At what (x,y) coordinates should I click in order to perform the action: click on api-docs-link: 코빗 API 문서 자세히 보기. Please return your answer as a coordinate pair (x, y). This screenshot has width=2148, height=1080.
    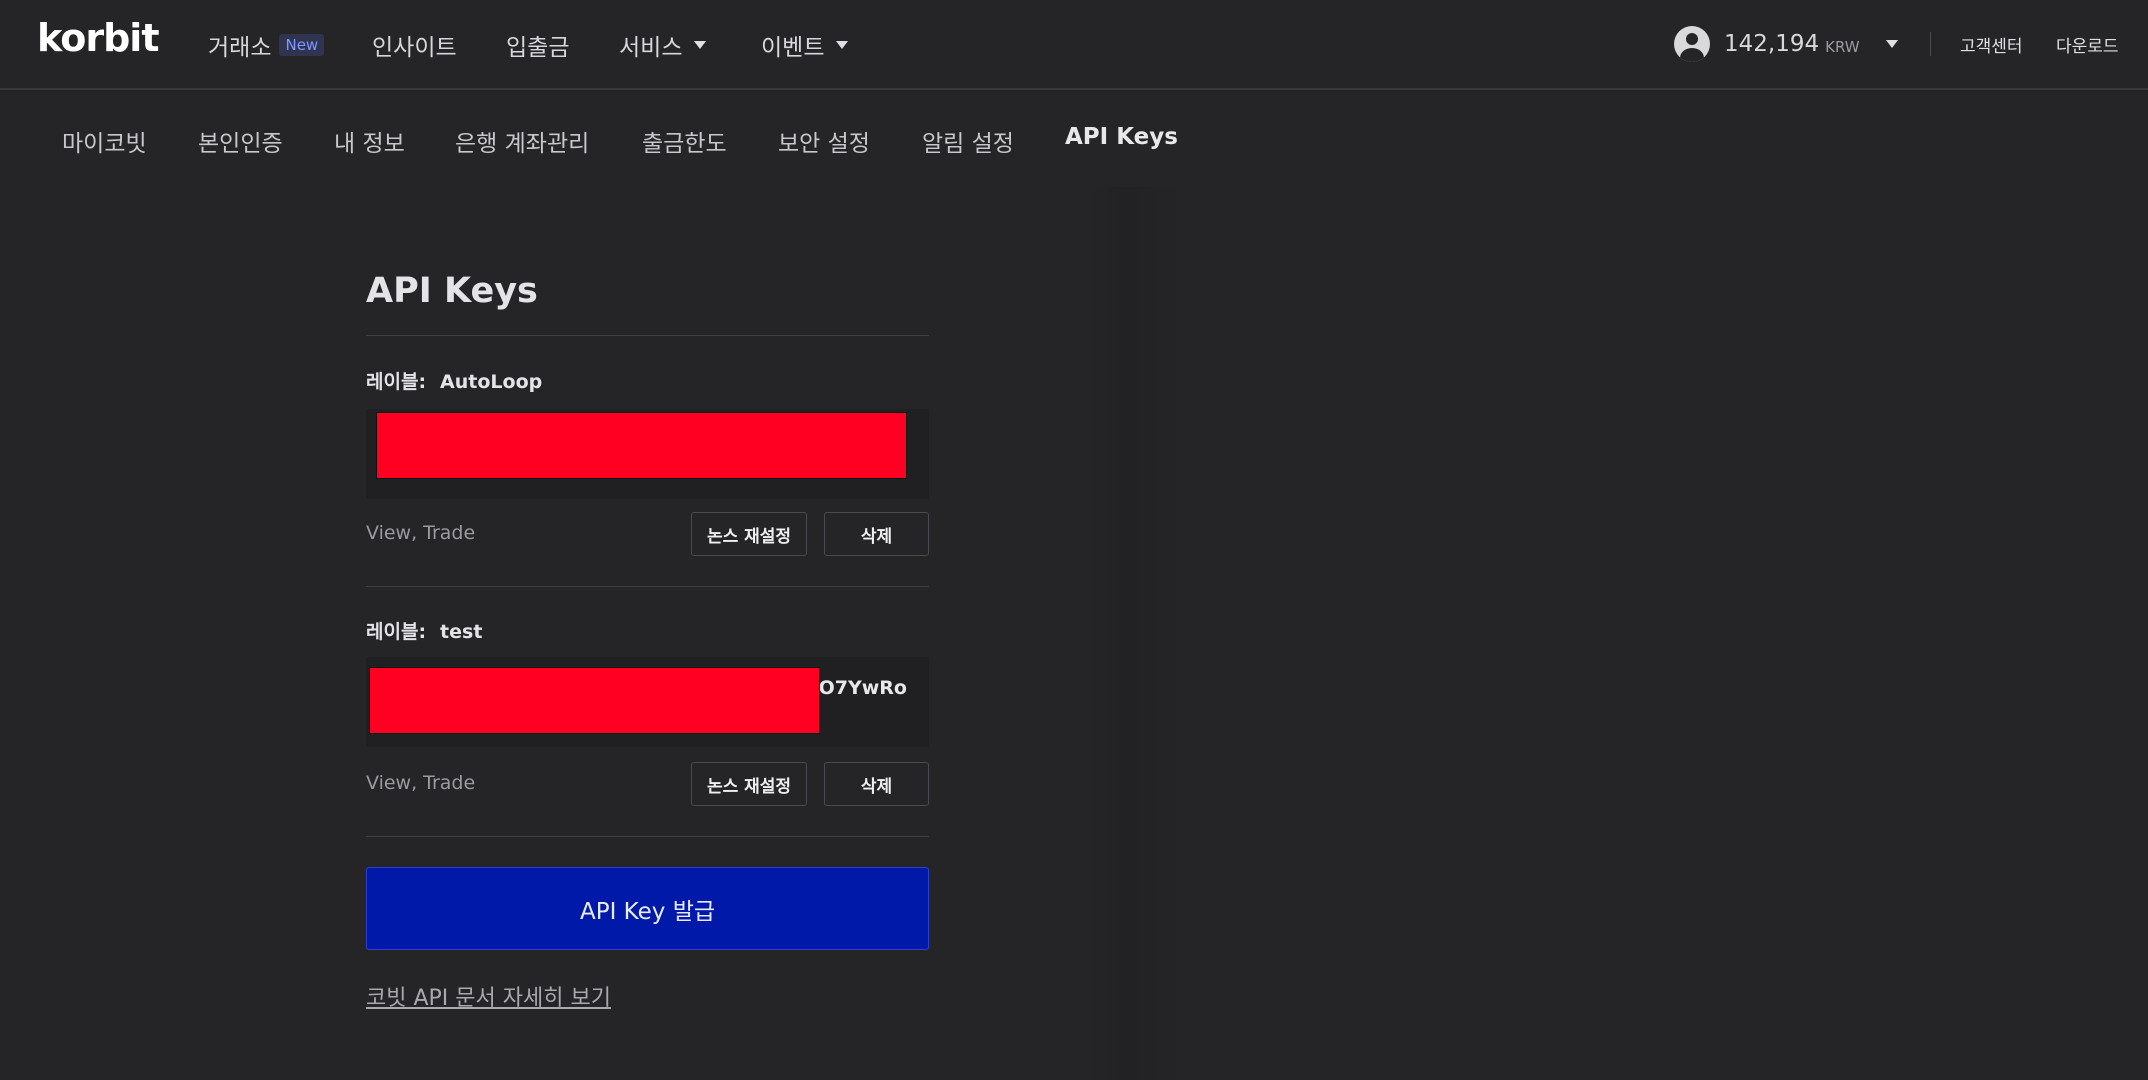
    Looking at the image, I should click on (488, 996).